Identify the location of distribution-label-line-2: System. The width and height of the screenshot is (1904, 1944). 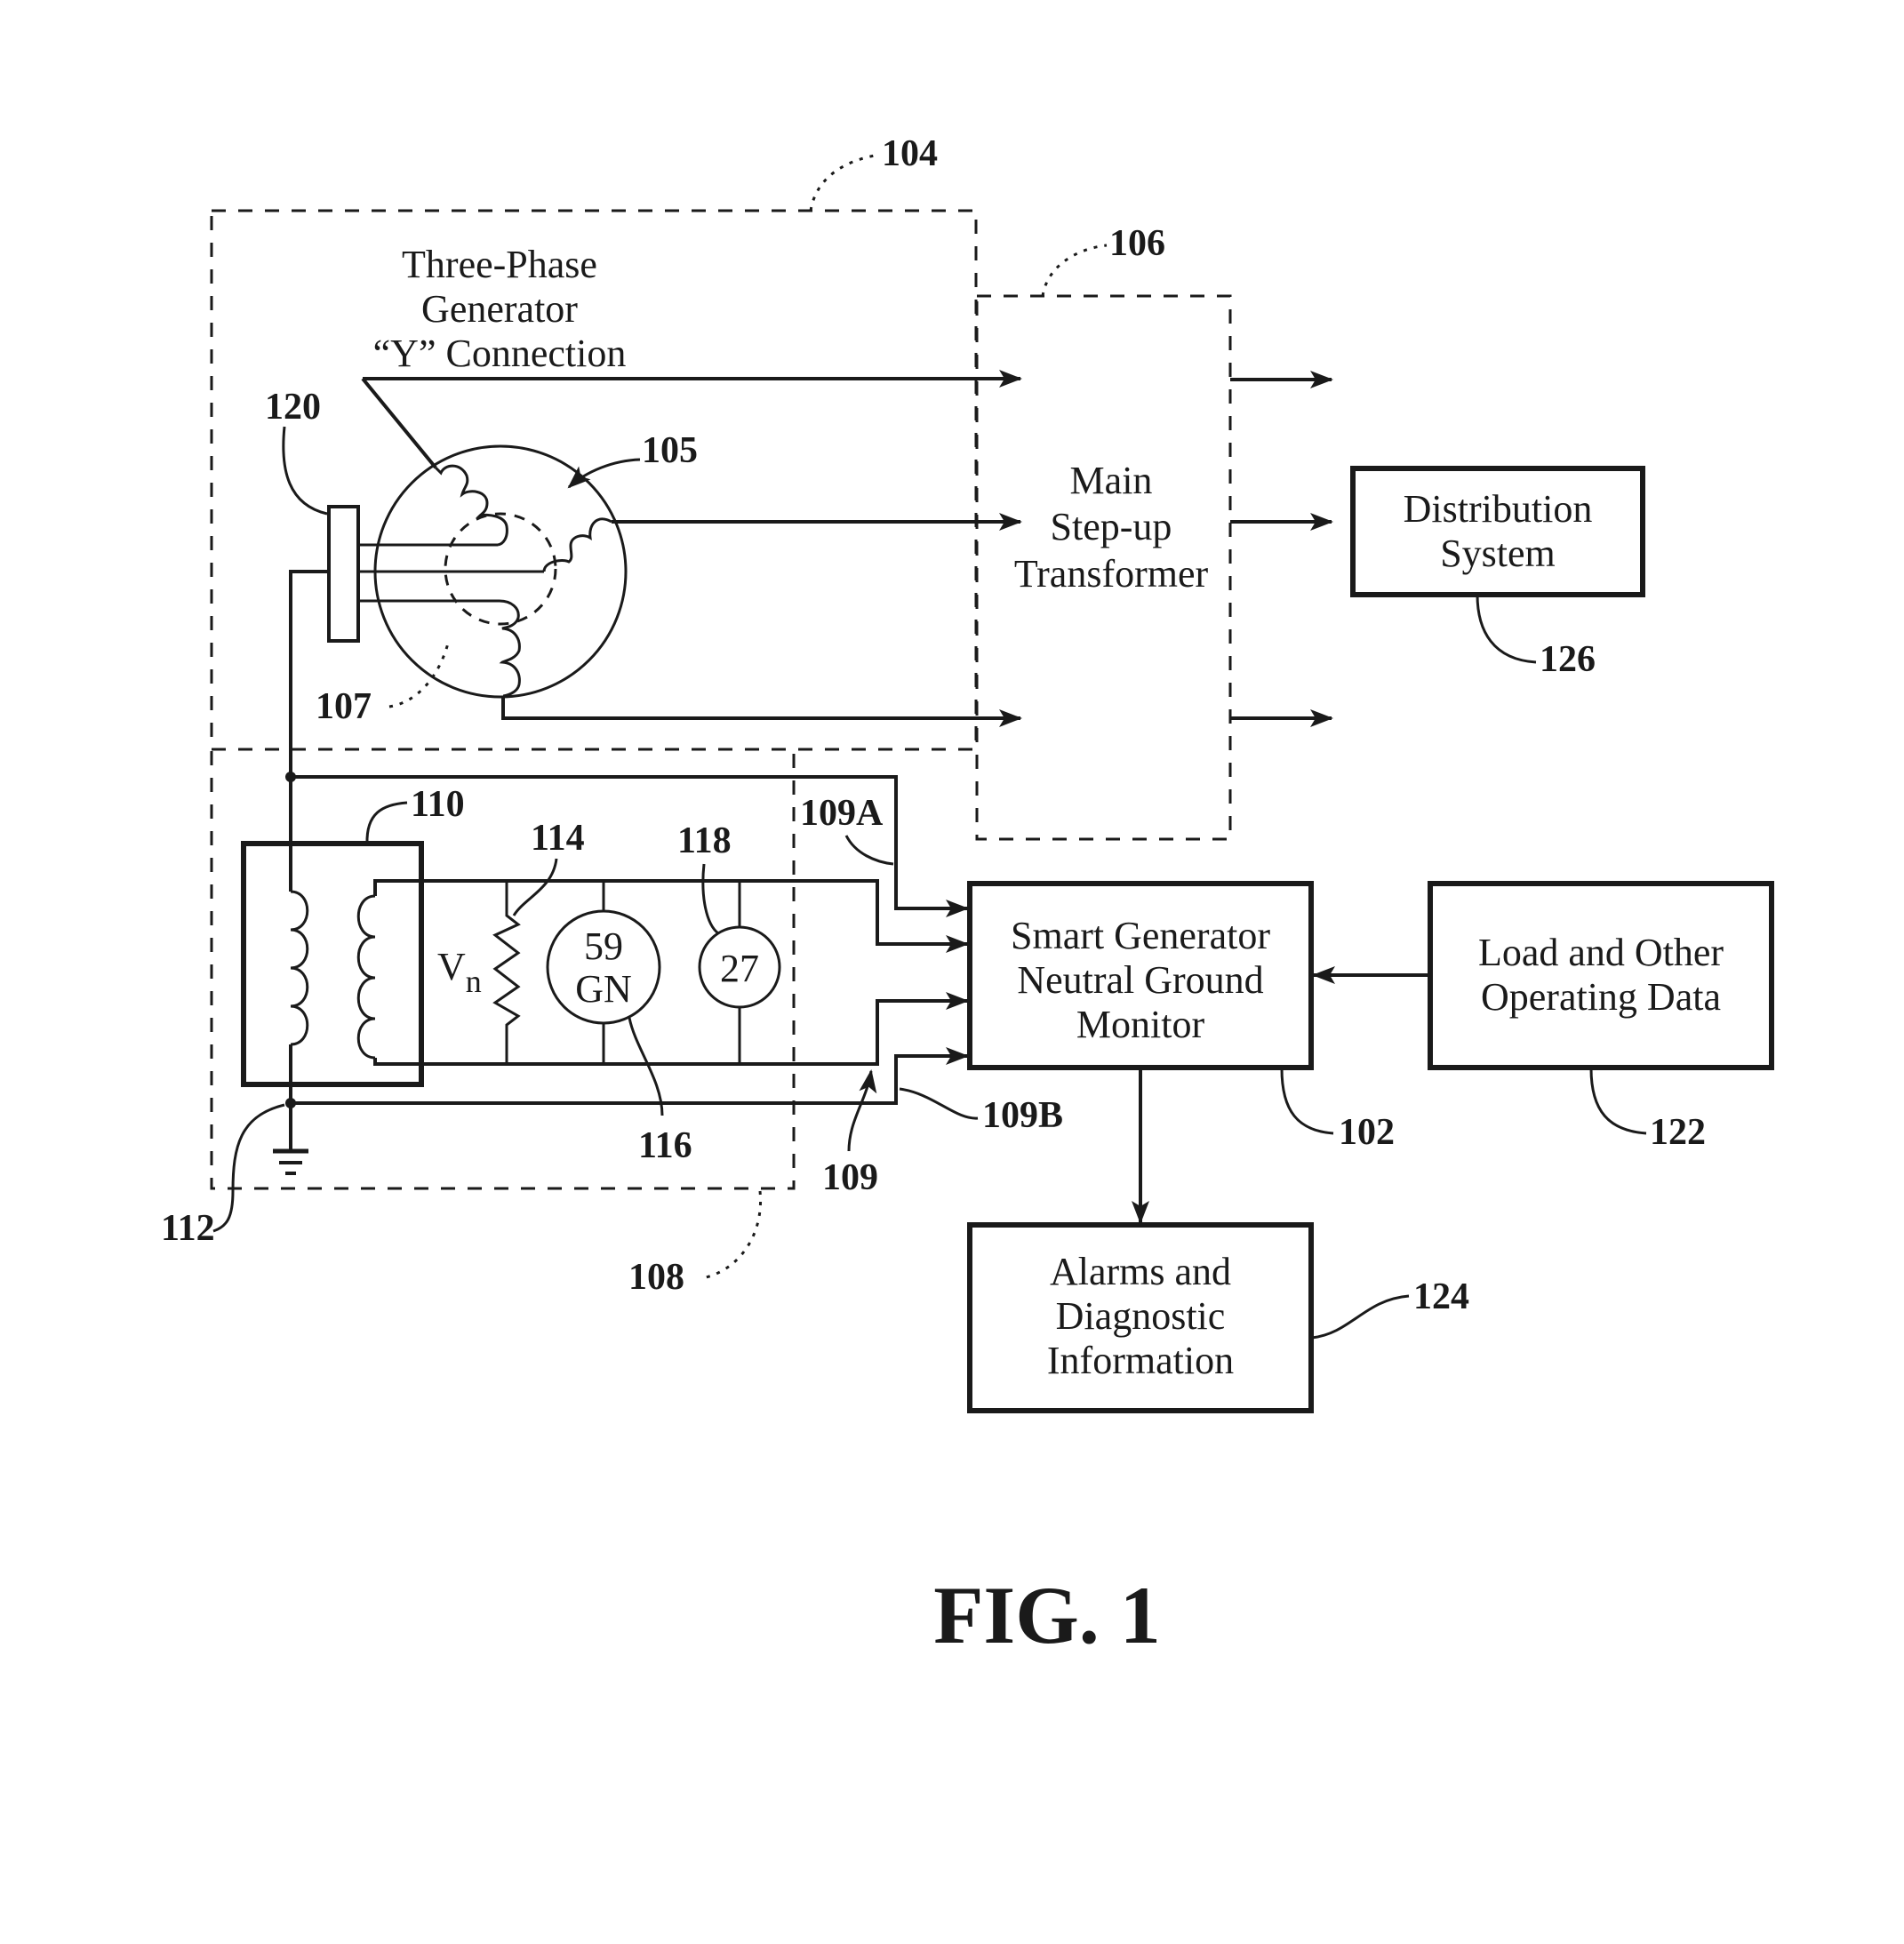
(1498, 553).